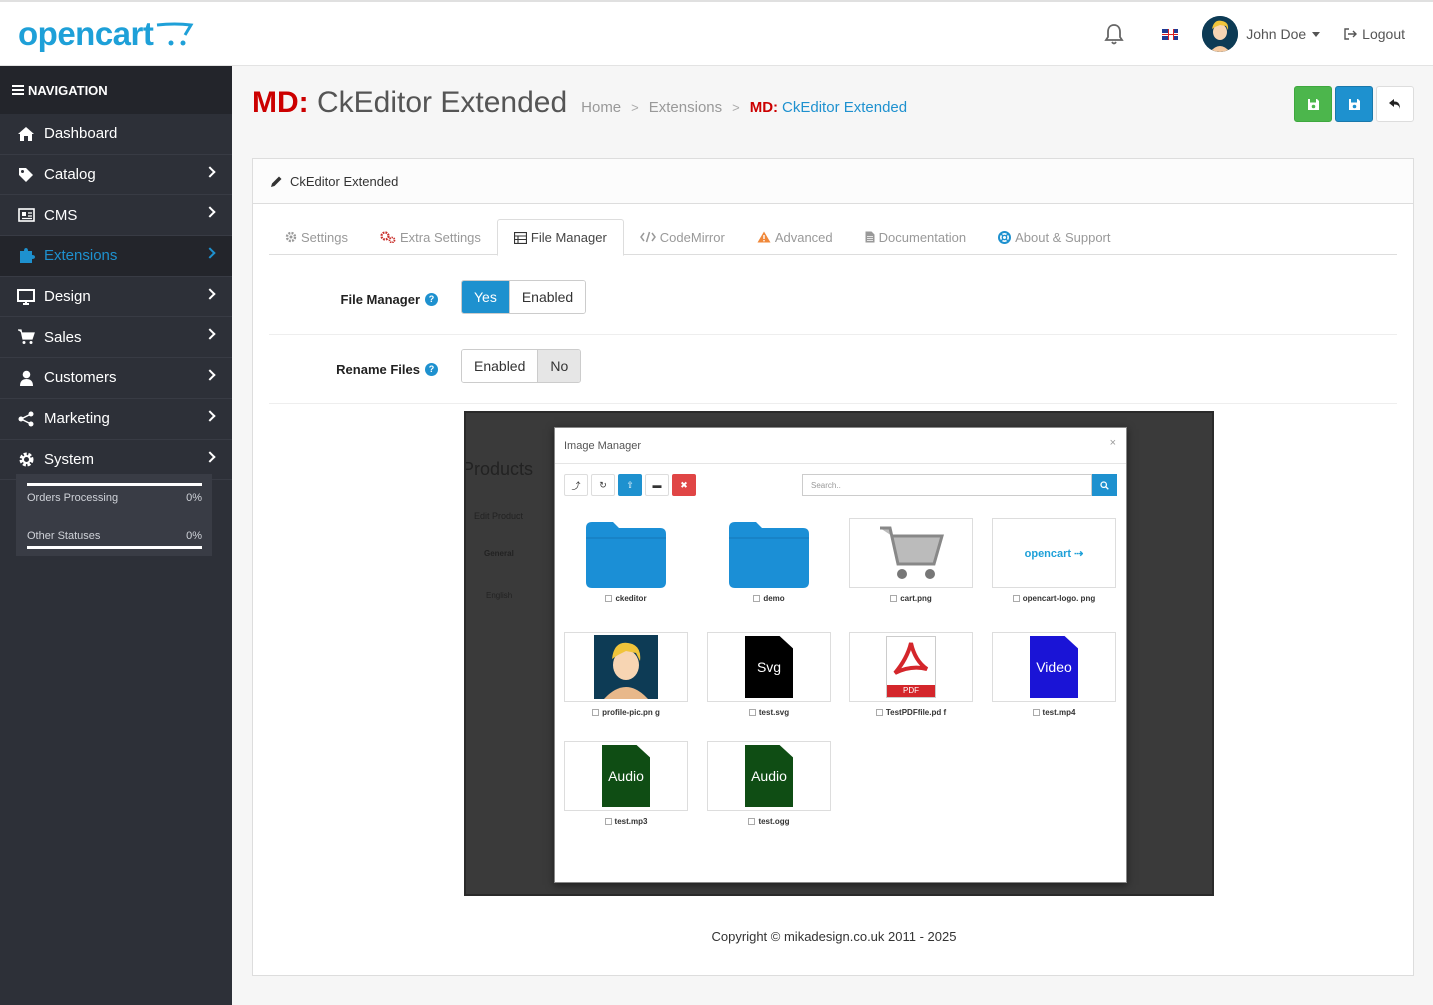 This screenshot has width=1433, height=1005. I want to click on breadcrumb-current-prefix: MD:, so click(764, 107).